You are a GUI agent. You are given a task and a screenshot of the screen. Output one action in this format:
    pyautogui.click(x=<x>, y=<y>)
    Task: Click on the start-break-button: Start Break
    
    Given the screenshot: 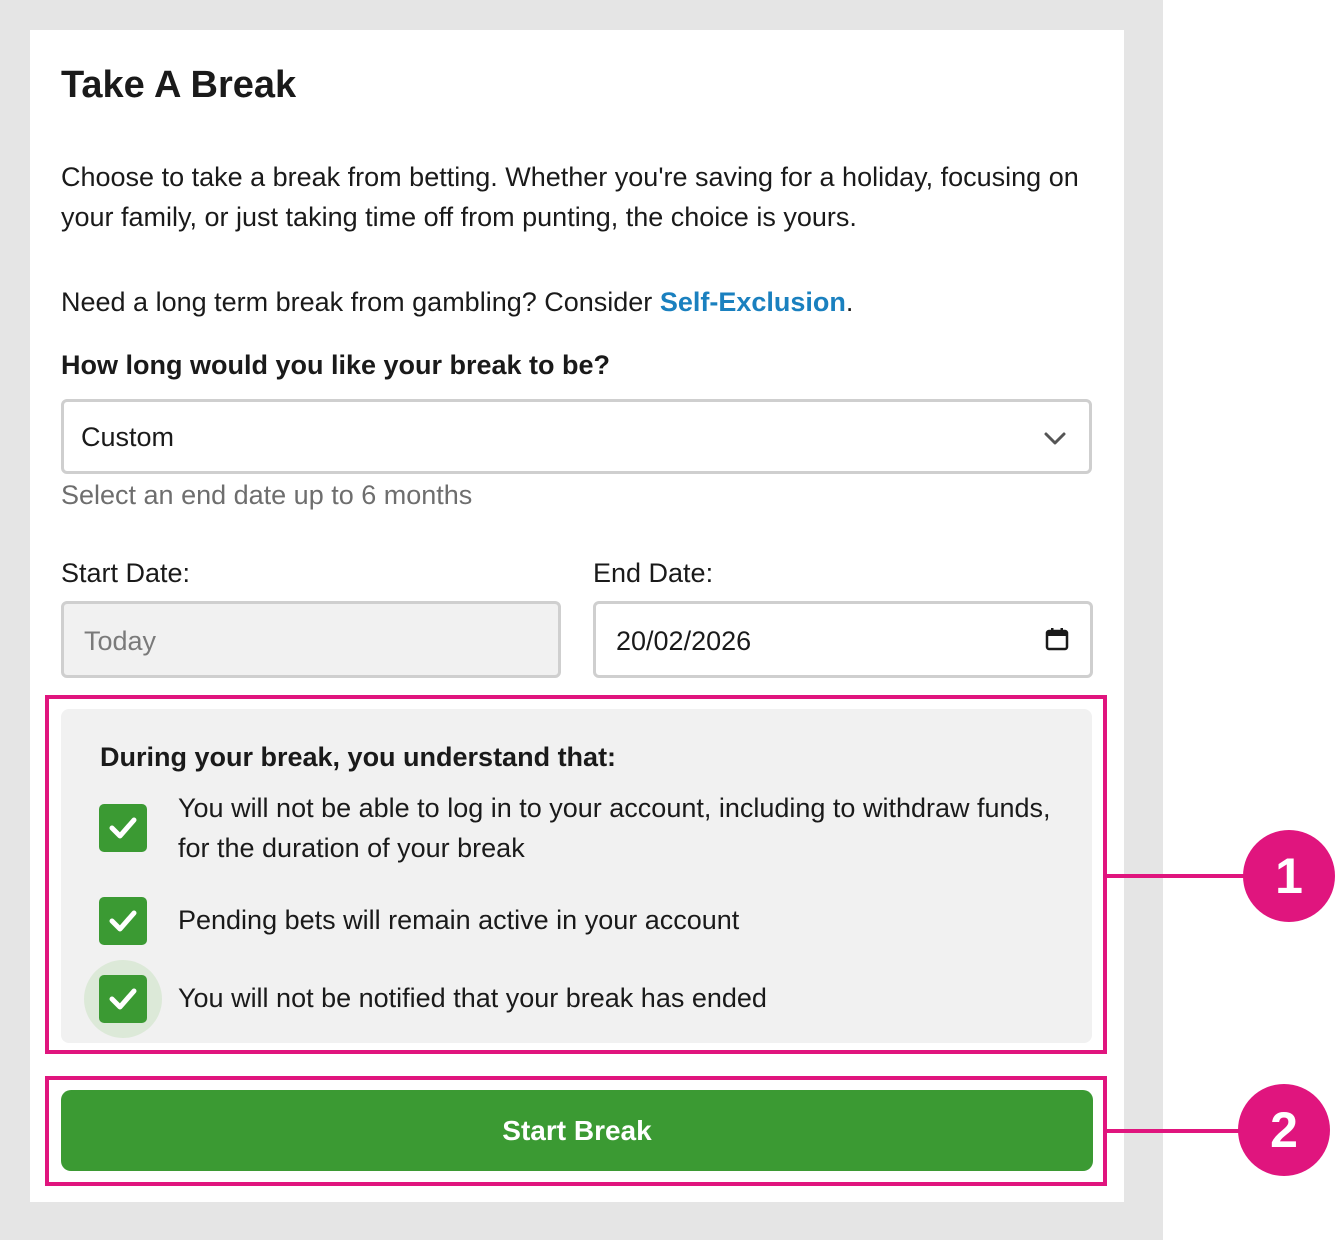 What is the action you would take?
    pyautogui.click(x=577, y=1130)
    